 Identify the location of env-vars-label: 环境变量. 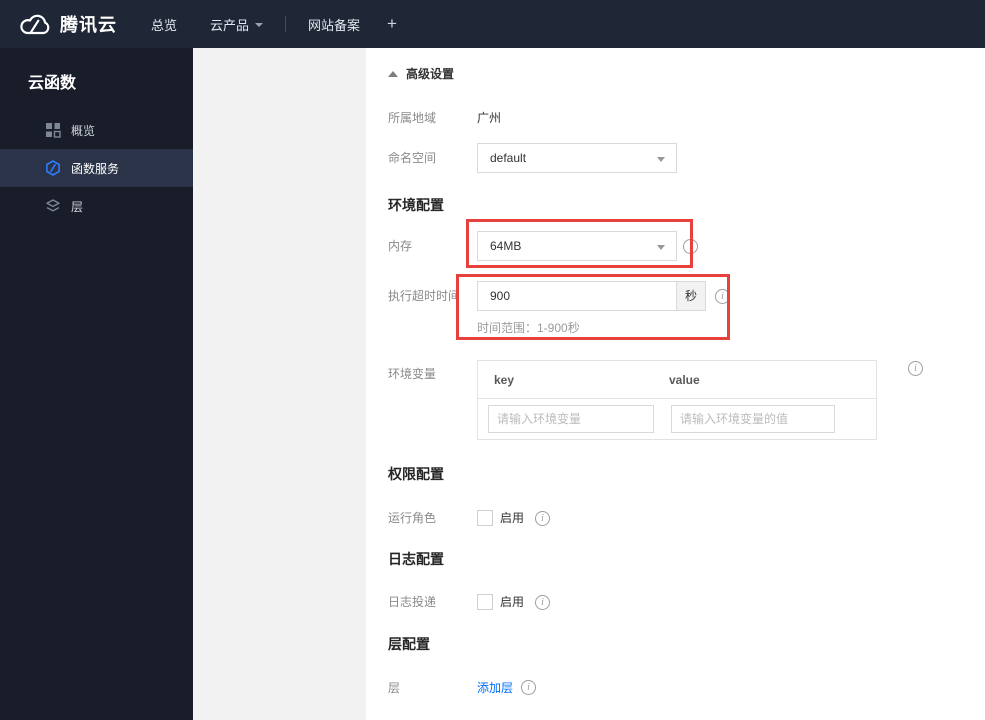
(412, 374).